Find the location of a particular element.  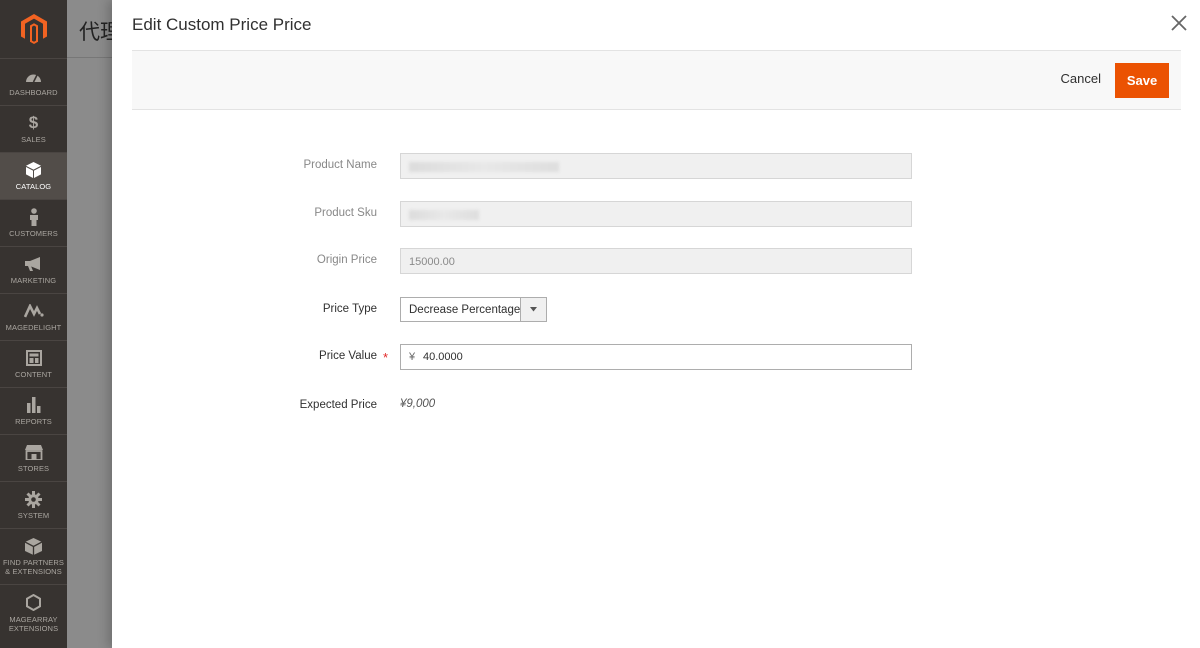

nav-stores: STORES is located at coordinates (33, 457).